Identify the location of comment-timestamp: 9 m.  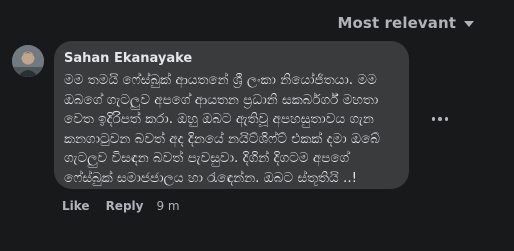
(167, 206).